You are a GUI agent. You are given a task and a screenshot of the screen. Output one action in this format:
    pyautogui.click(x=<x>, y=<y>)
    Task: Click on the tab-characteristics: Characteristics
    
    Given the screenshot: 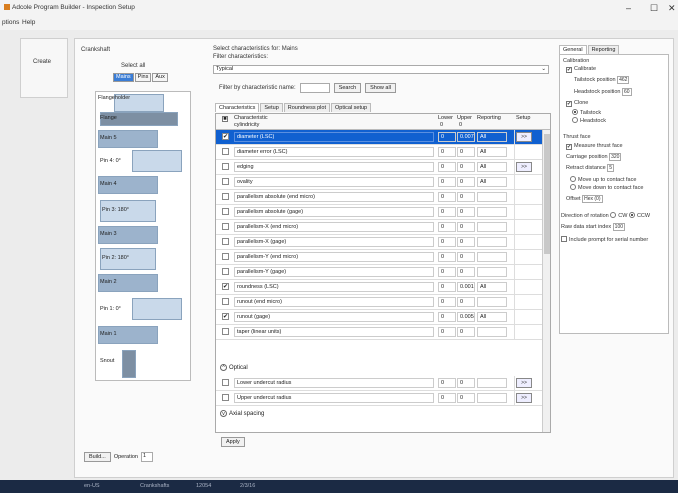 What is the action you would take?
    pyautogui.click(x=237, y=107)
    